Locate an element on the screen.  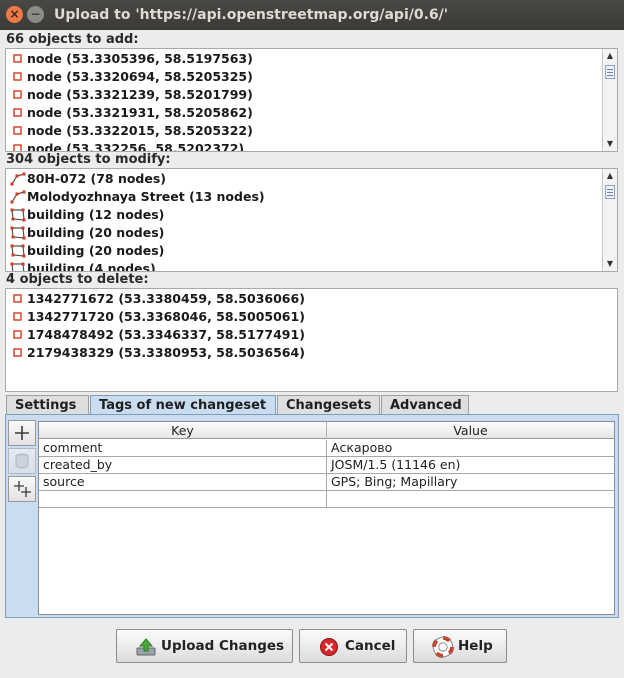
tag-value-cell: GPS; Bing; Mapillary is located at coordinates (470, 482).